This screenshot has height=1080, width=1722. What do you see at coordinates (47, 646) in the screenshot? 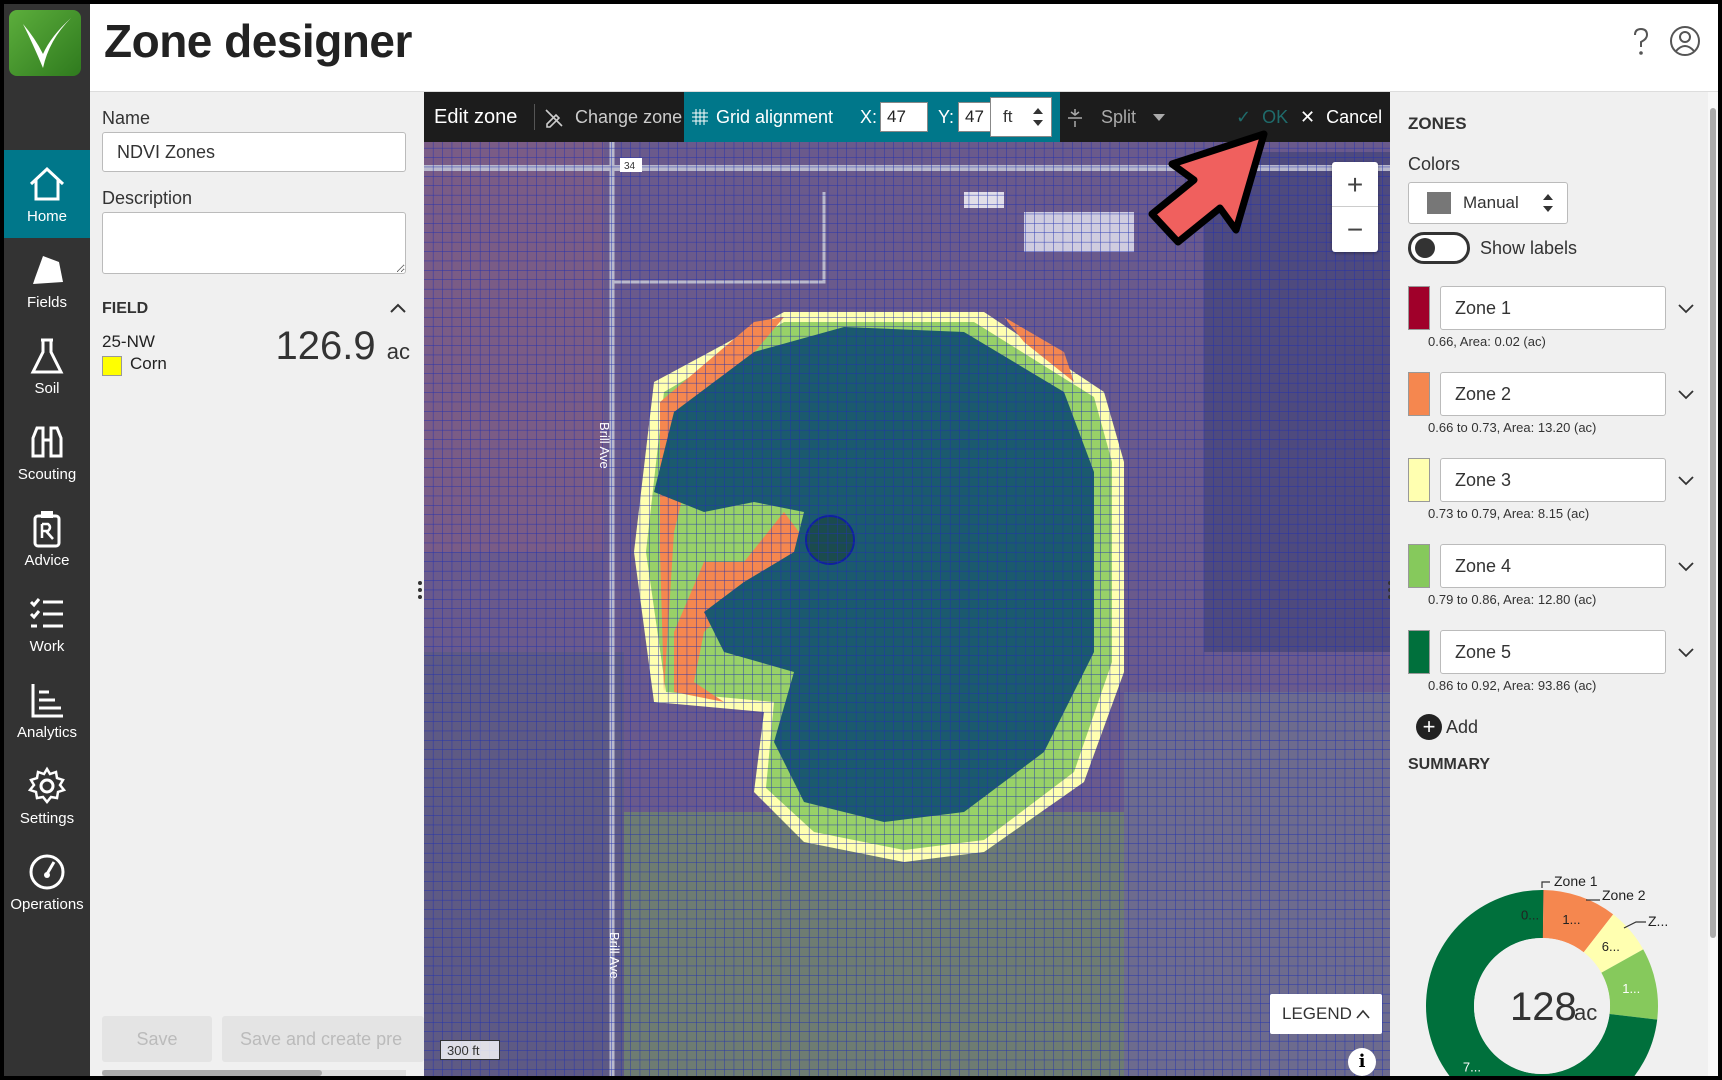
I see `nav-work-label: Work` at bounding box center [47, 646].